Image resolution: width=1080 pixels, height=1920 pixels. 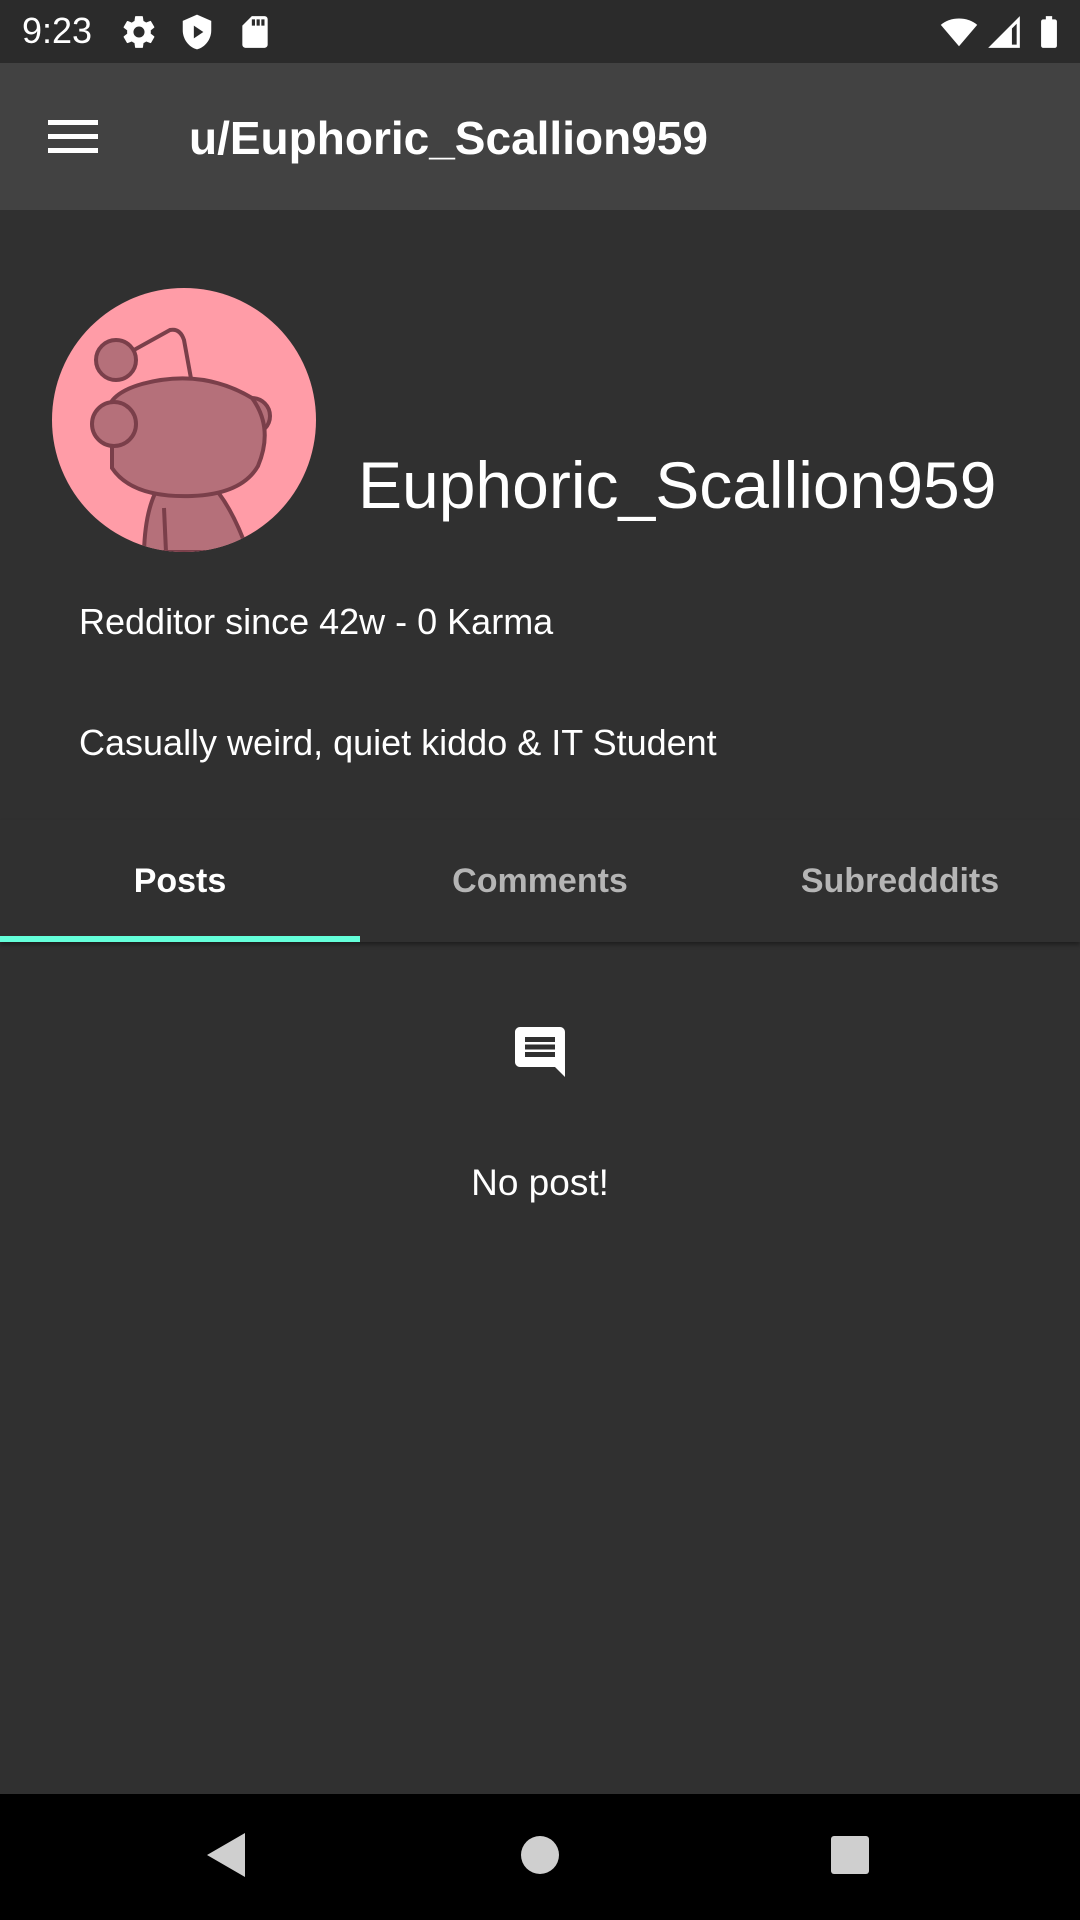 I want to click on tab-label: Subredddits, so click(x=900, y=880).